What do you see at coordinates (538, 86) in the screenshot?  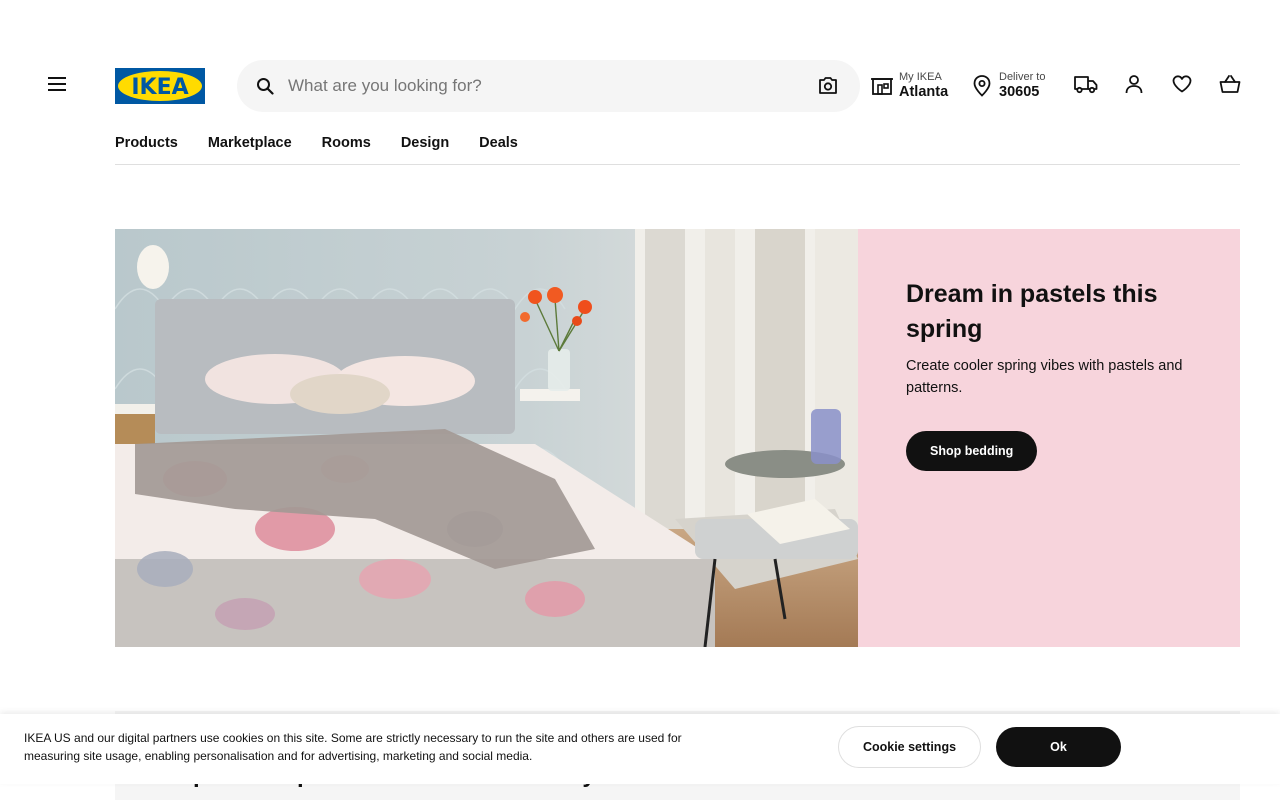 I see `search-input` at bounding box center [538, 86].